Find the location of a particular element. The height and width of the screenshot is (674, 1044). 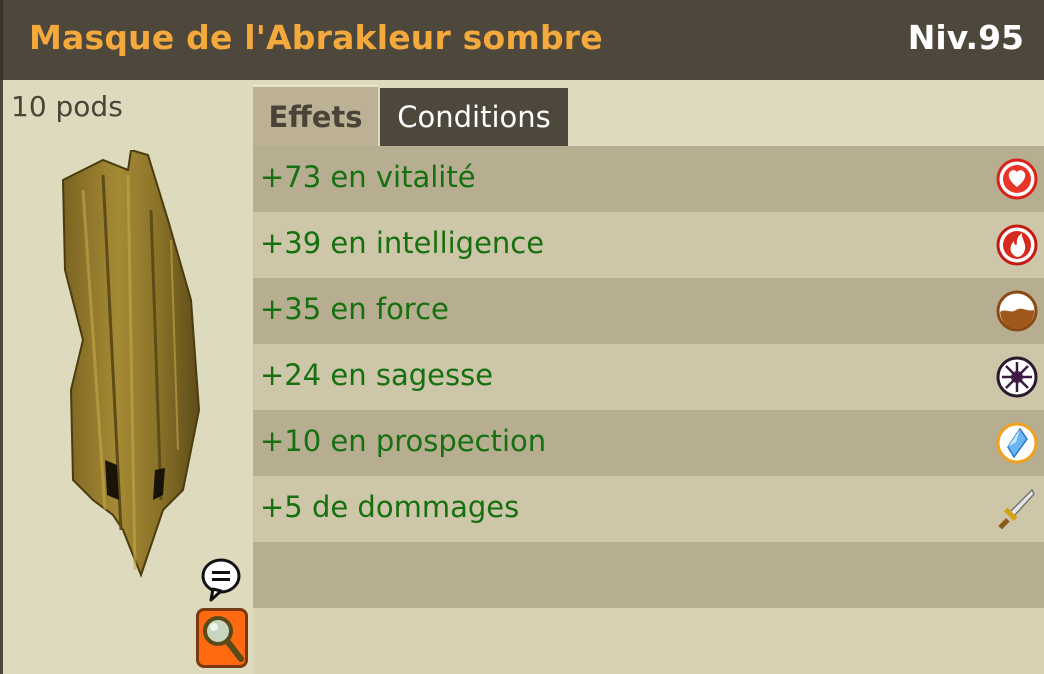

heart-icon is located at coordinates (1017, 179).